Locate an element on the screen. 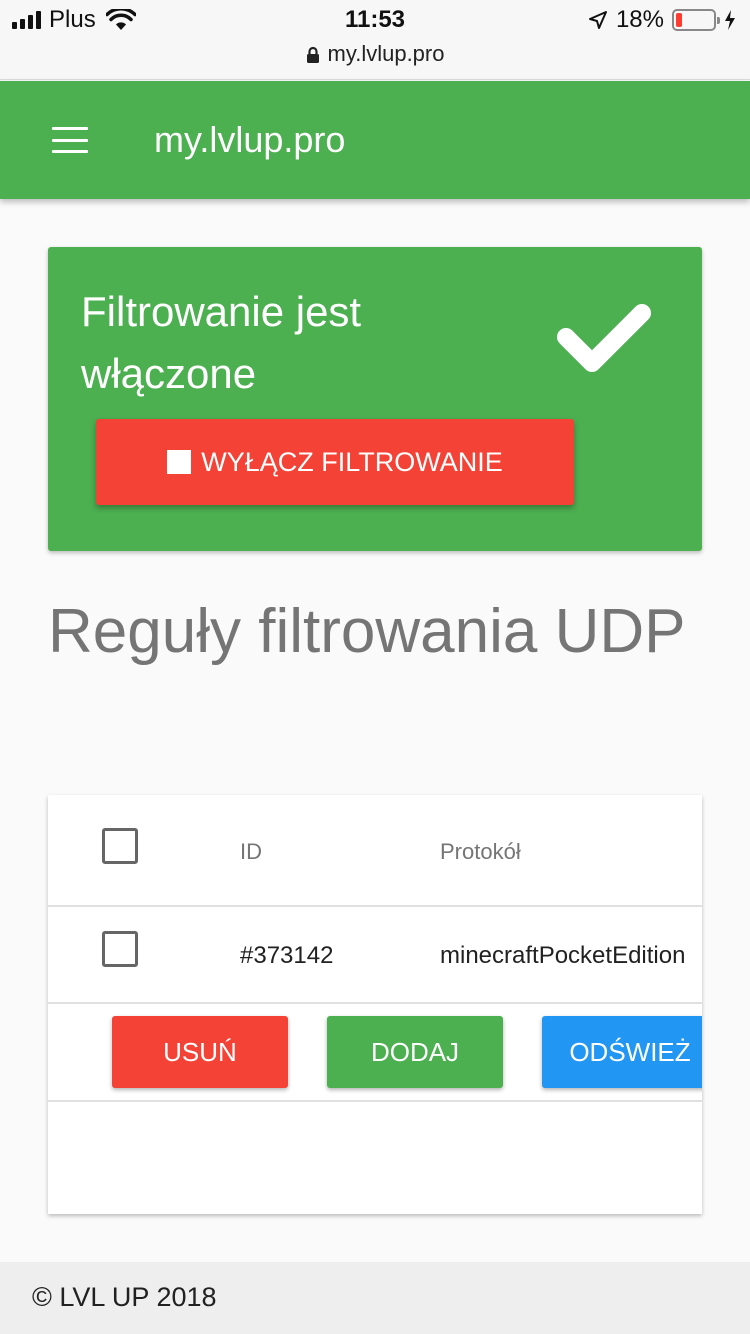  battery-percent: 18% is located at coordinates (639, 19).